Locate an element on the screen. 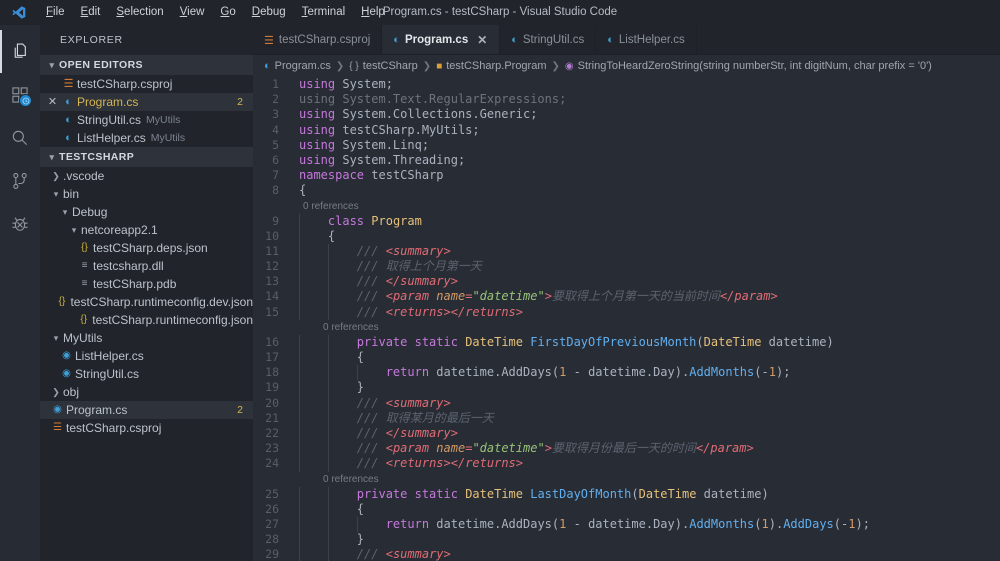  code-line: 24 /// <returns></returns> is located at coordinates (626, 464).